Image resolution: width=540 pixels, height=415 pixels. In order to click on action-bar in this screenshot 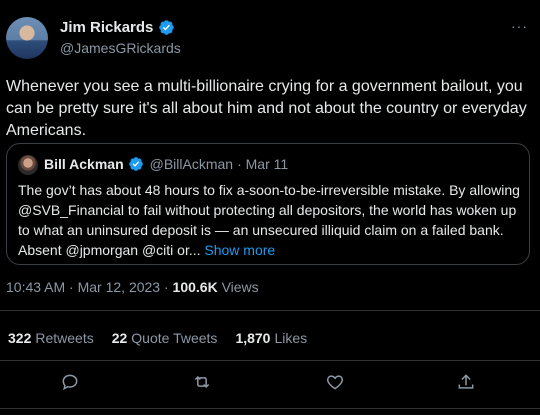, I will do `click(270, 384)`.